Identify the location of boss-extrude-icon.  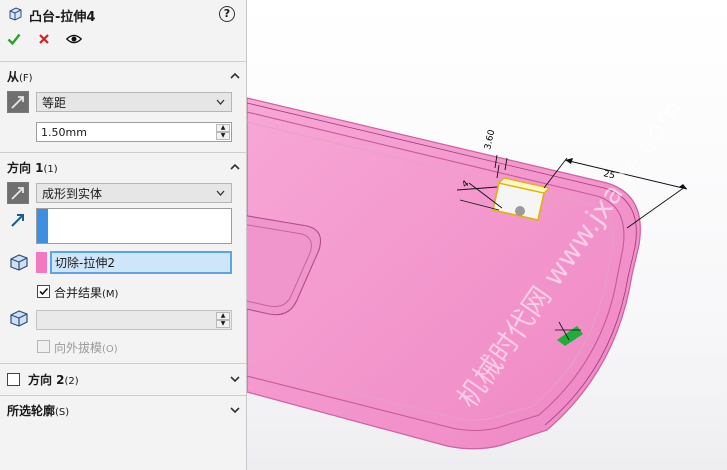
(15, 15).